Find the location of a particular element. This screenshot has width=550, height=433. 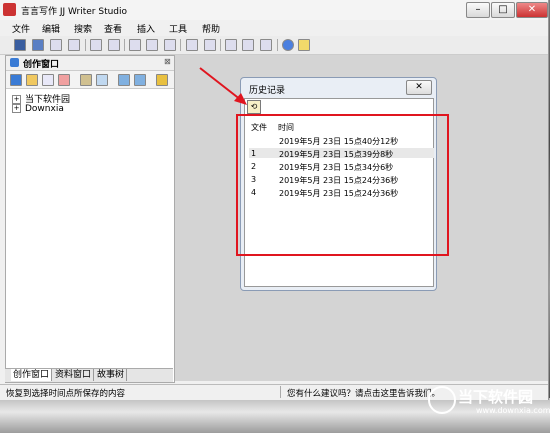

maximize-button: □ is located at coordinates (503, 10).